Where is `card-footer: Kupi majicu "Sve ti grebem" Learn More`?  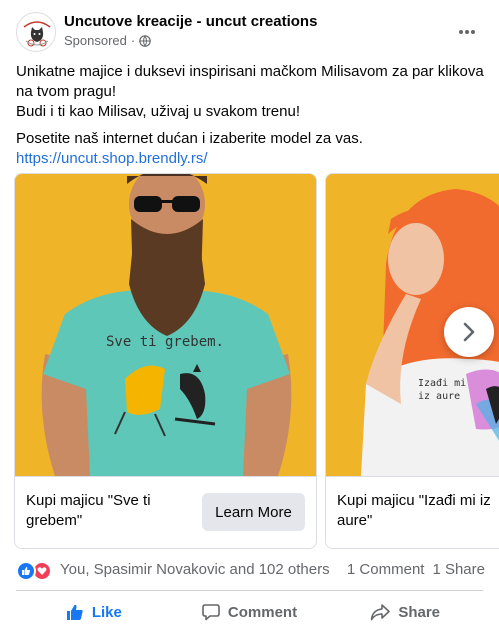
card-footer: Kupi majicu "Sve ti grebem" Learn More is located at coordinates (165, 512).